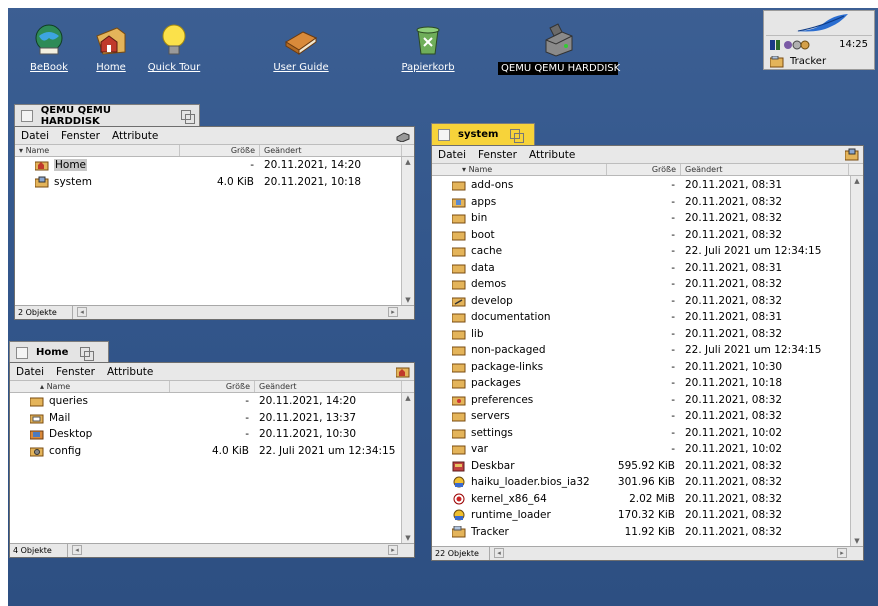 The width and height of the screenshot is (878, 606). Describe the element at coordinates (107, 115) in the screenshot. I see `harddisk-window-tab: QEMU QEMU HARDDISK` at that location.